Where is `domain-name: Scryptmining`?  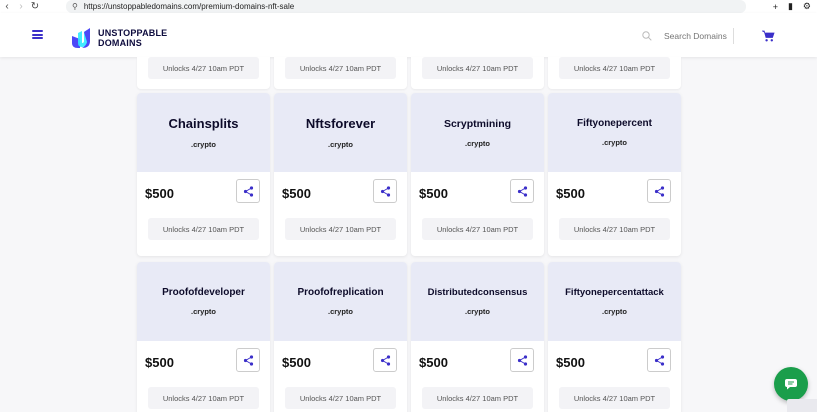 domain-name: Scryptmining is located at coordinates (477, 123).